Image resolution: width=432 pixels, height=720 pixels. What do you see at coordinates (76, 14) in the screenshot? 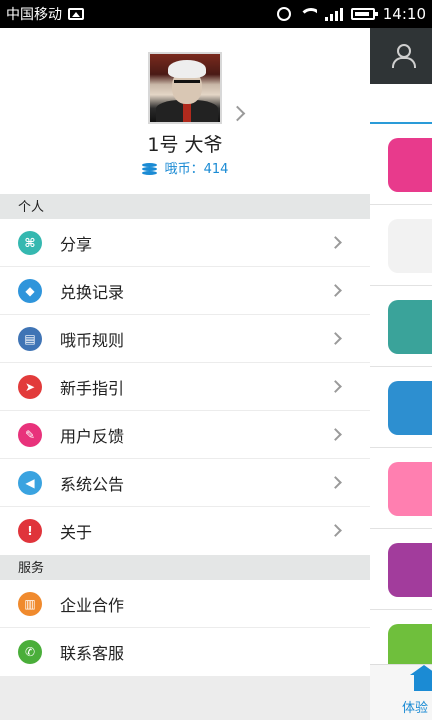
I see `image-notification-icon` at bounding box center [76, 14].